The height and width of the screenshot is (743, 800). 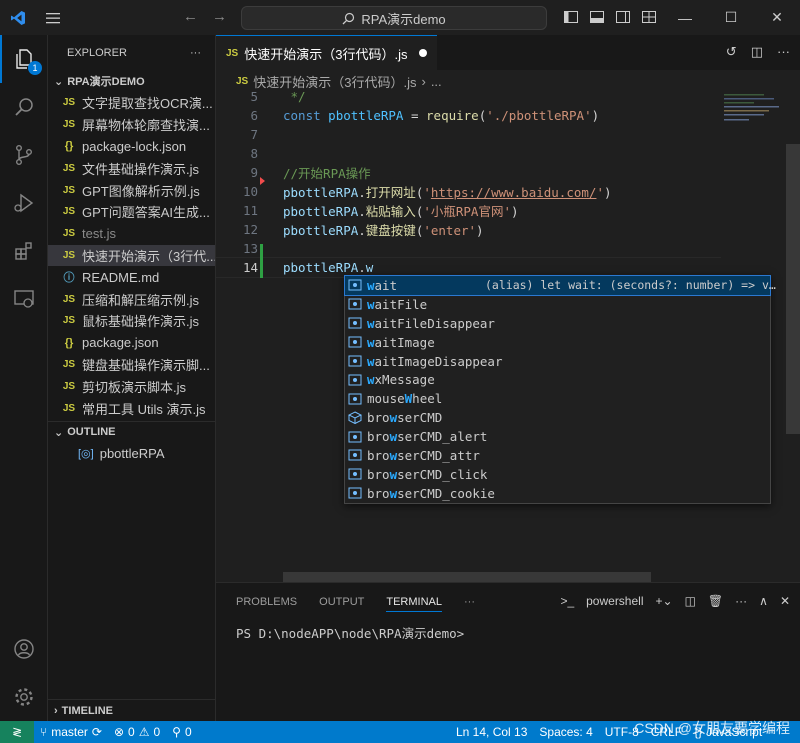 What do you see at coordinates (131, 454) in the screenshot?
I see `outline-item: [◎] pbottleRPA` at bounding box center [131, 454].